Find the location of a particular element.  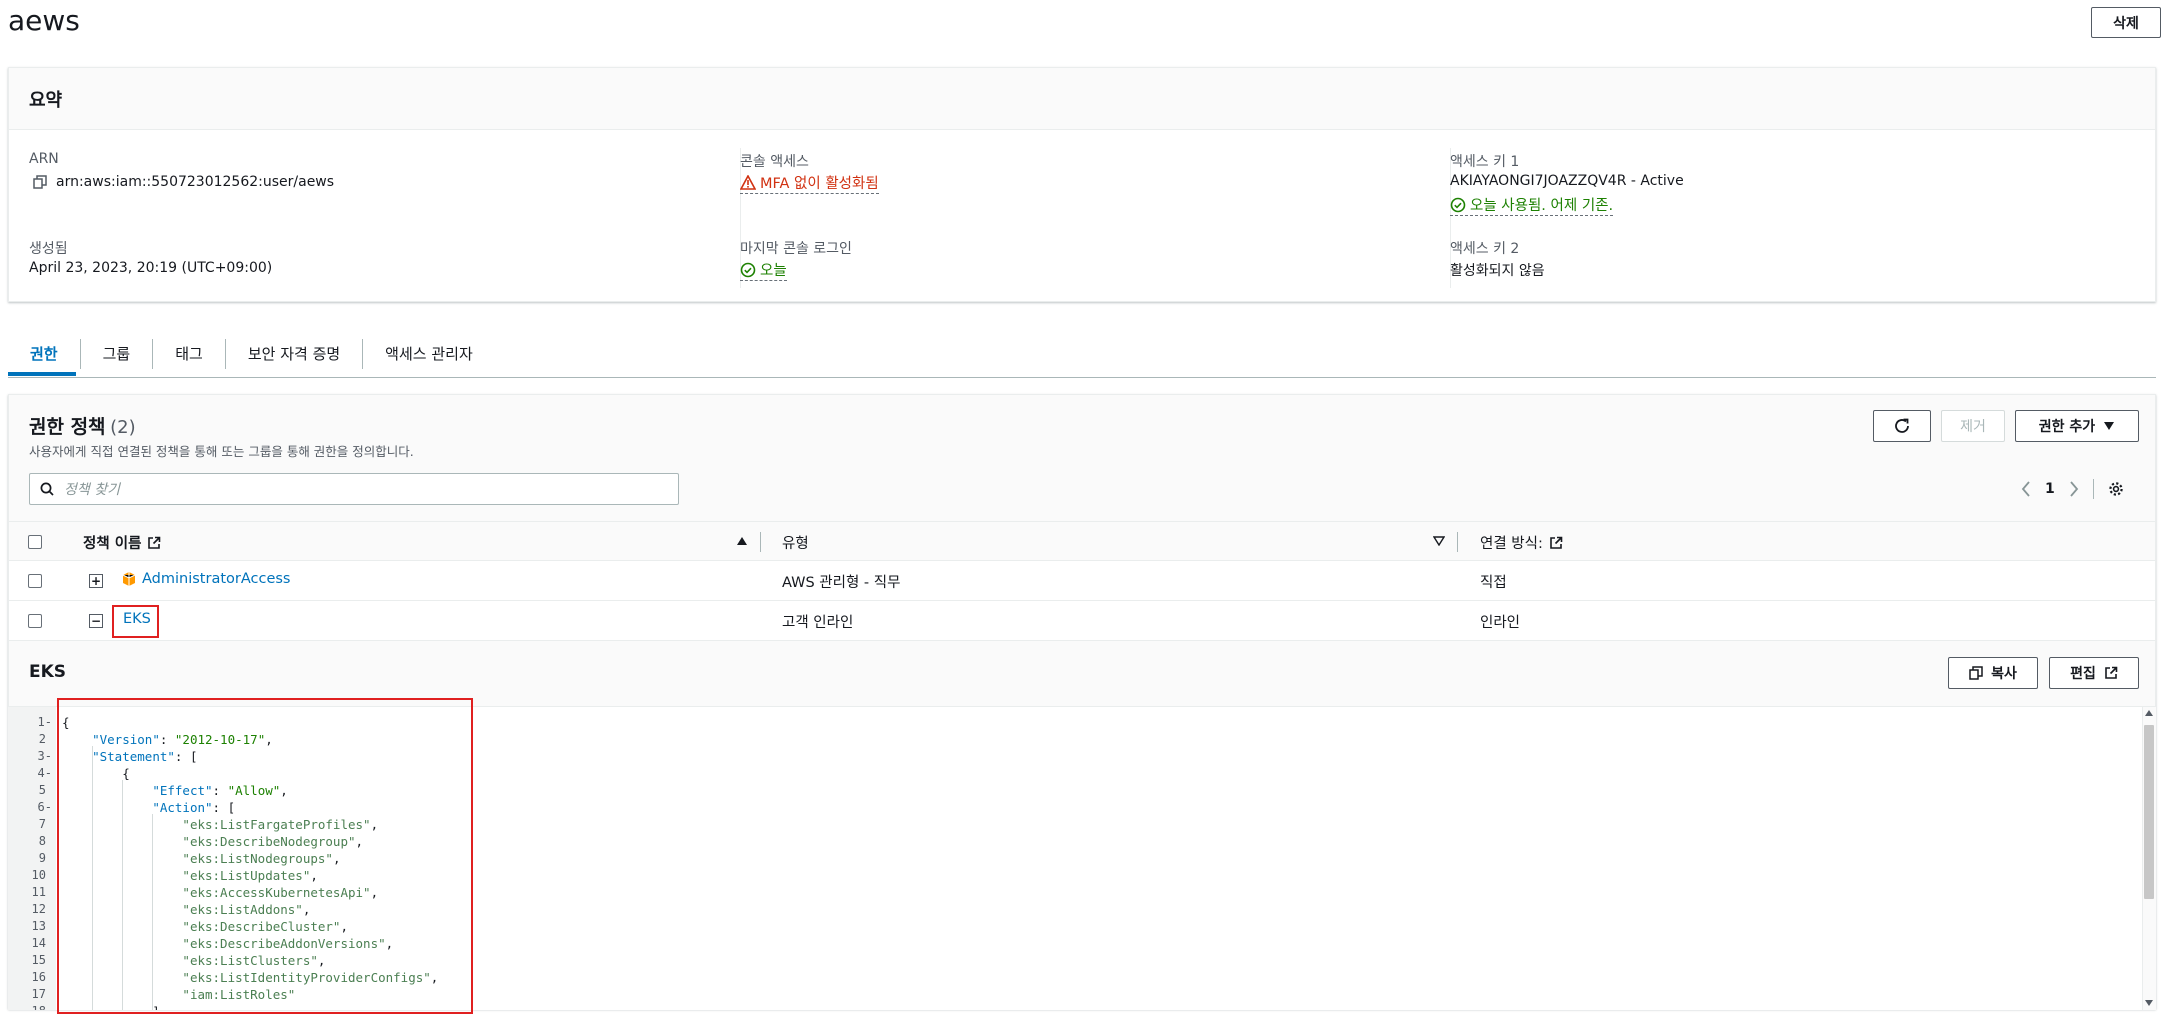

tab-groups: 그룹 is located at coordinates (117, 353).